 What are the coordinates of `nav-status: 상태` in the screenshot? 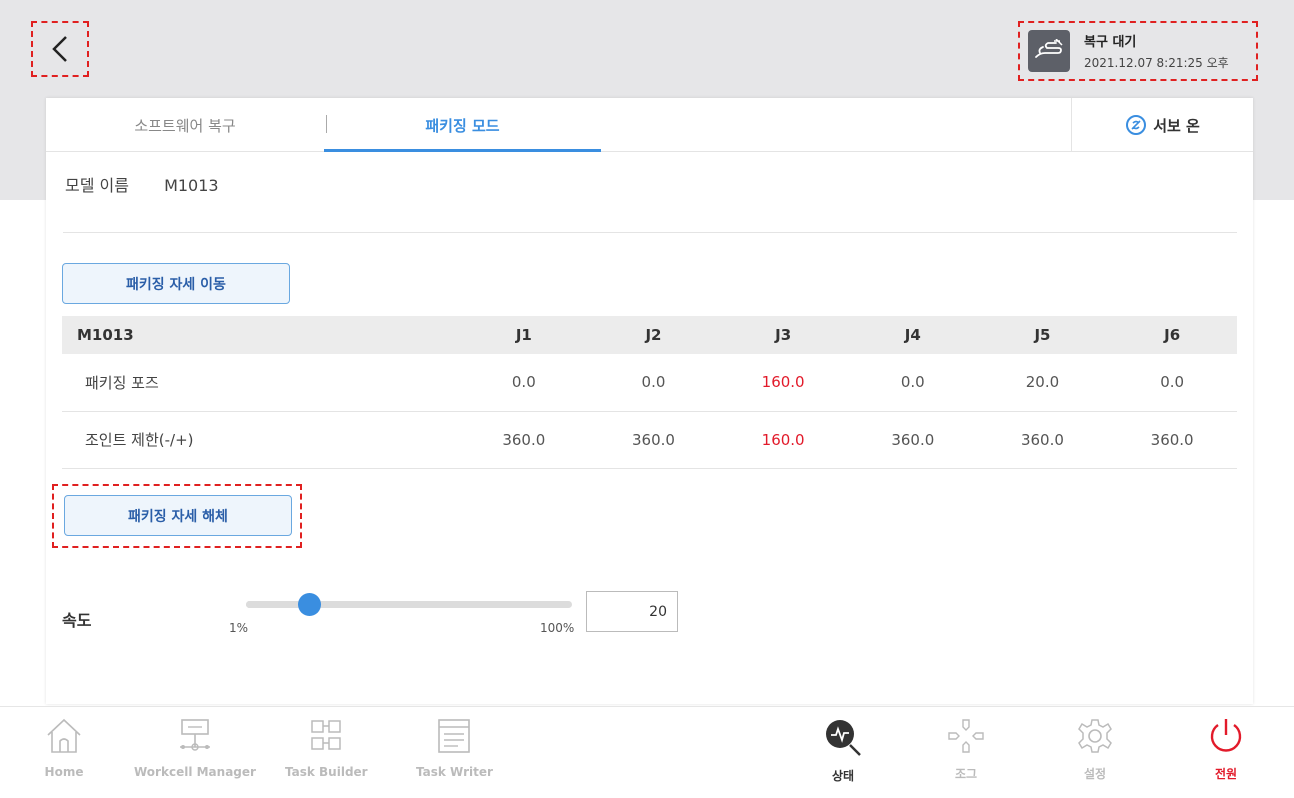 It's located at (843, 750).